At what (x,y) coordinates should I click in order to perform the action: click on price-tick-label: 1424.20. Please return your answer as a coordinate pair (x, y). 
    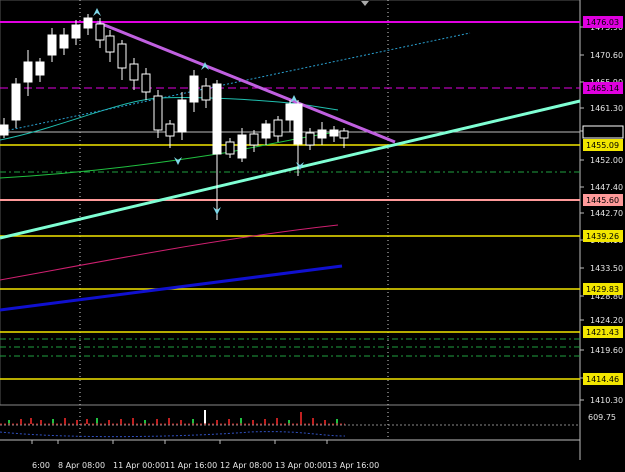
    Looking at the image, I should click on (606, 320).